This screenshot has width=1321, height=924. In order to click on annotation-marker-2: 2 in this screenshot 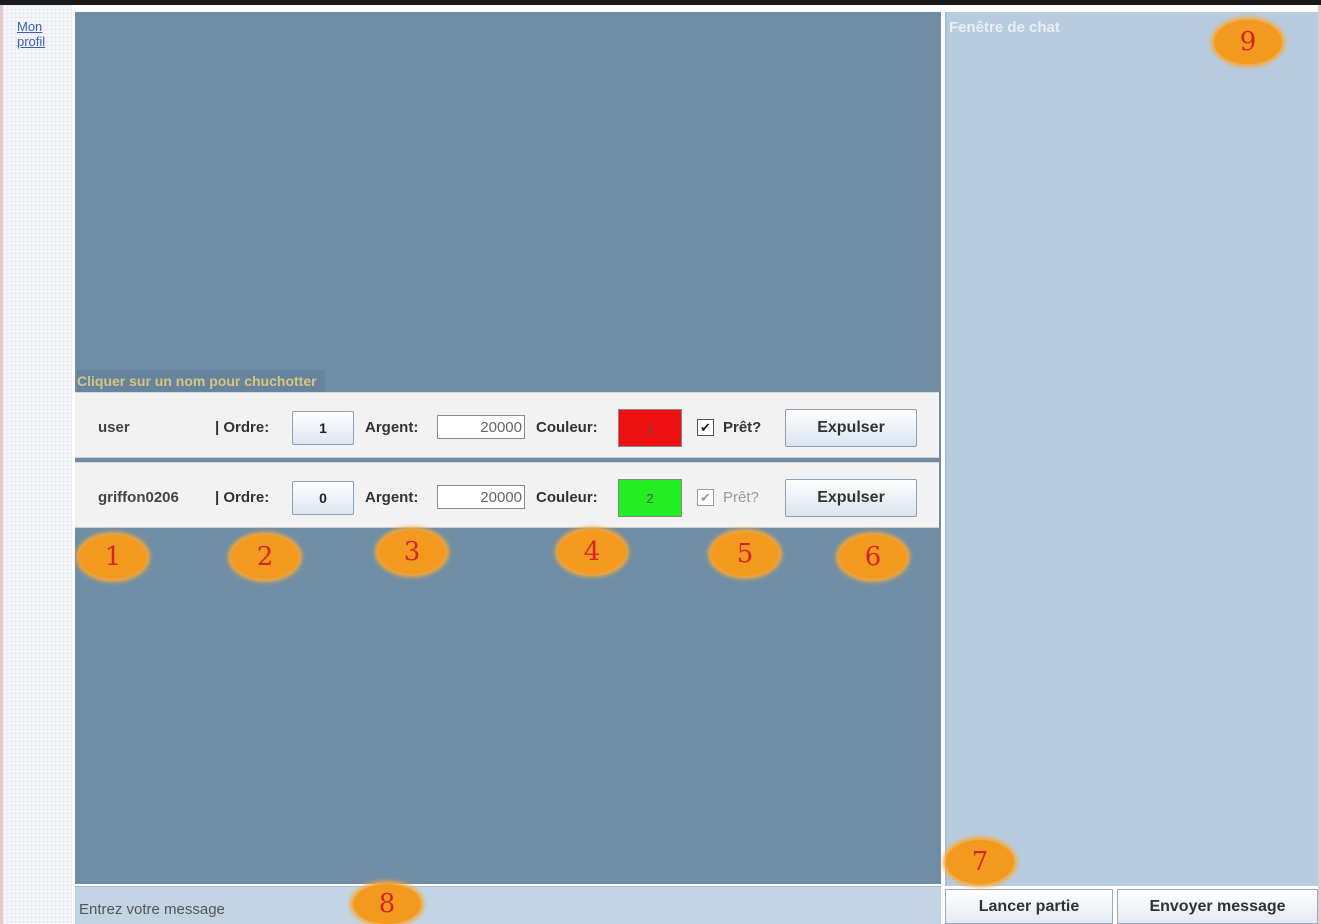, I will do `click(265, 557)`.